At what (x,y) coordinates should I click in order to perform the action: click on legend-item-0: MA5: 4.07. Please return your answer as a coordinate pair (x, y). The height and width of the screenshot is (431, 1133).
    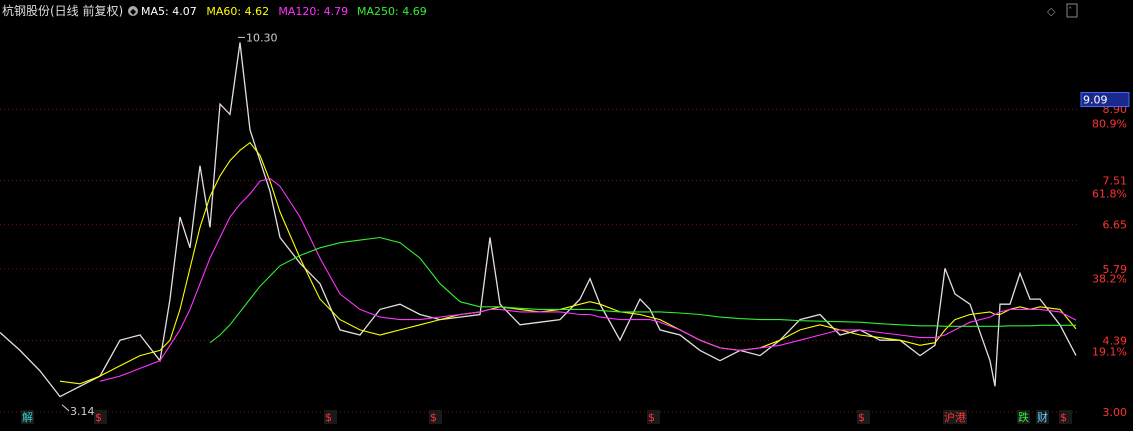
    Looking at the image, I should click on (169, 11).